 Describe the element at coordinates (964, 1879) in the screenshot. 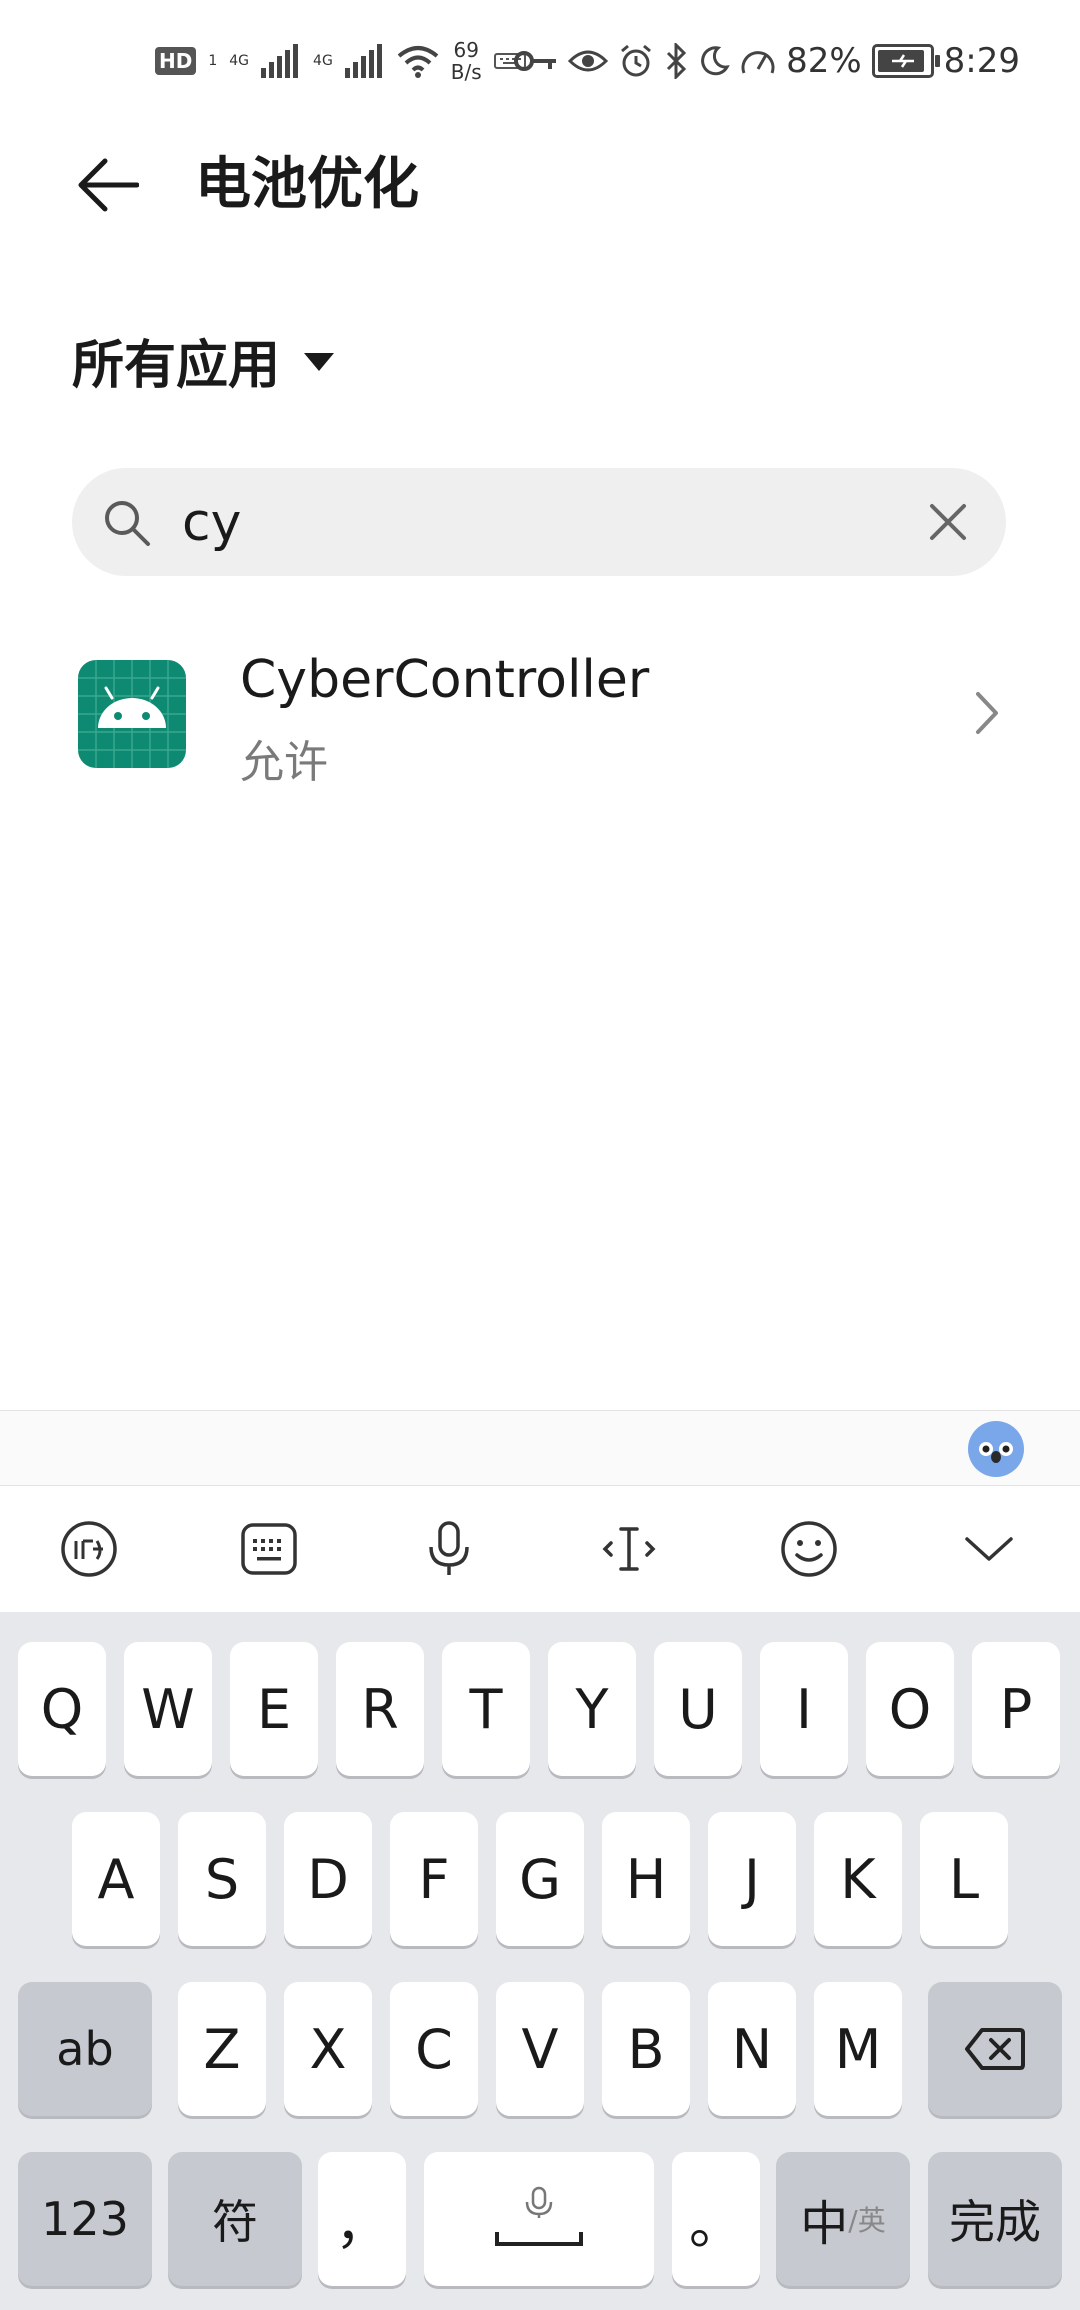

I see `key-l: L` at that location.